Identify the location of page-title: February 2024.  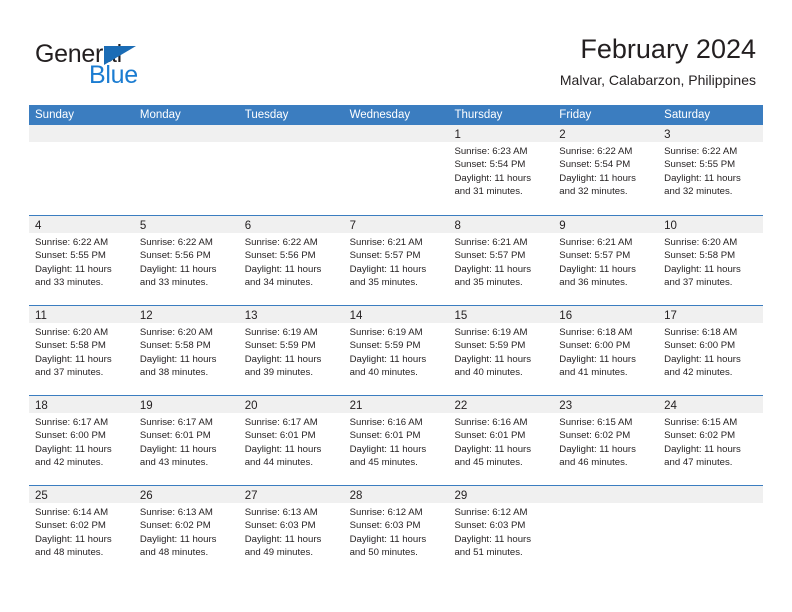
(668, 49).